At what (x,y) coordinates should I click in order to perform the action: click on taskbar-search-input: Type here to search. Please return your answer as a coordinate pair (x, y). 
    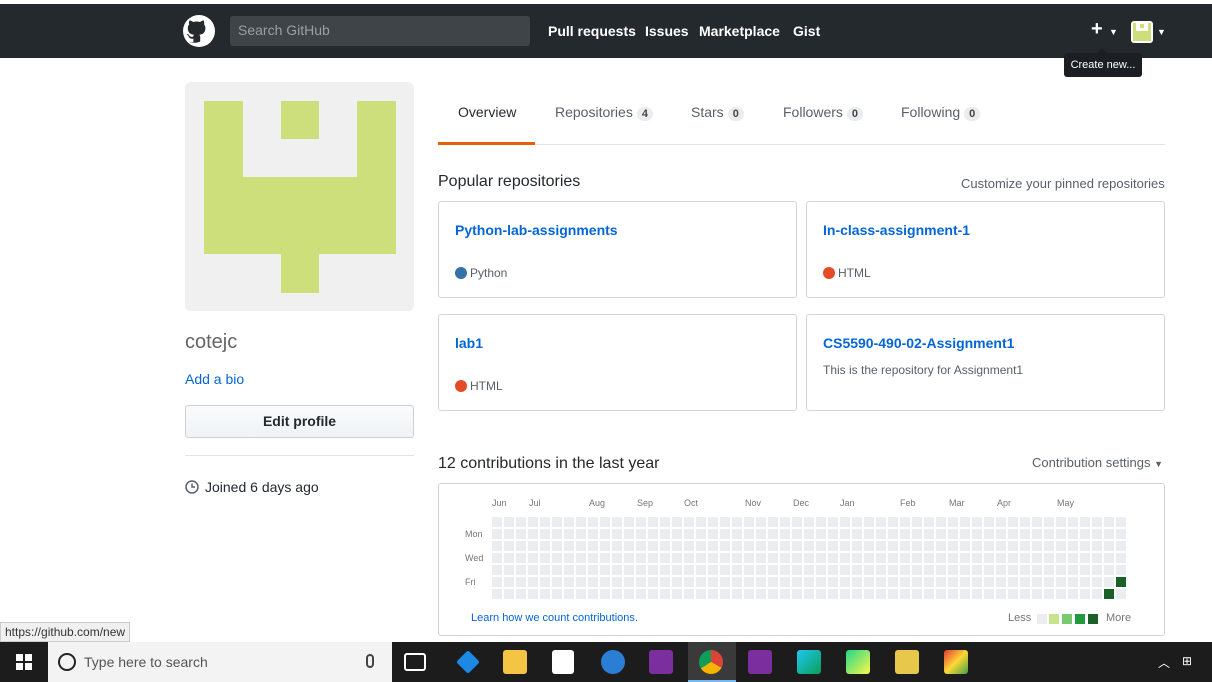
    Looking at the image, I should click on (220, 662).